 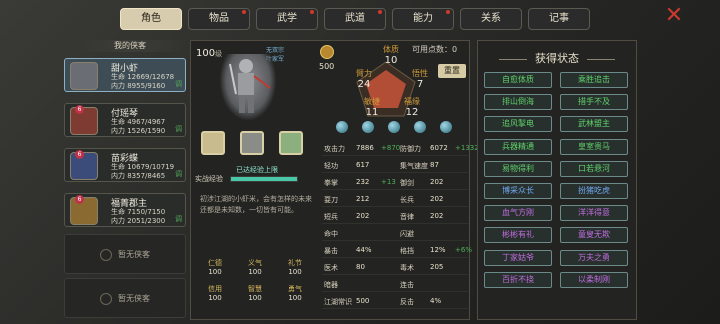 What do you see at coordinates (594, 279) in the screenshot?
I see `status-badge: 以柔制刚` at bounding box center [594, 279].